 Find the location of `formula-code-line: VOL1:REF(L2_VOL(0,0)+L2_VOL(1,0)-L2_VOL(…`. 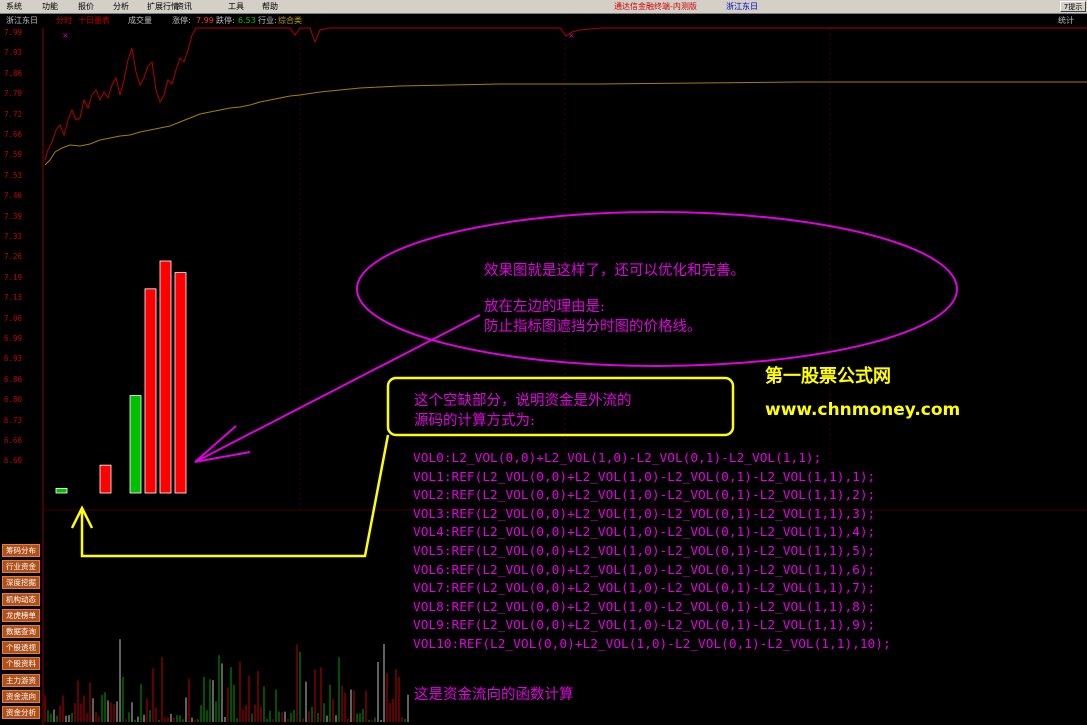

formula-code-line: VOL1:REF(L2_VOL(0,0)+L2_VOL(1,0)-L2_VOL(… is located at coordinates (644, 477).